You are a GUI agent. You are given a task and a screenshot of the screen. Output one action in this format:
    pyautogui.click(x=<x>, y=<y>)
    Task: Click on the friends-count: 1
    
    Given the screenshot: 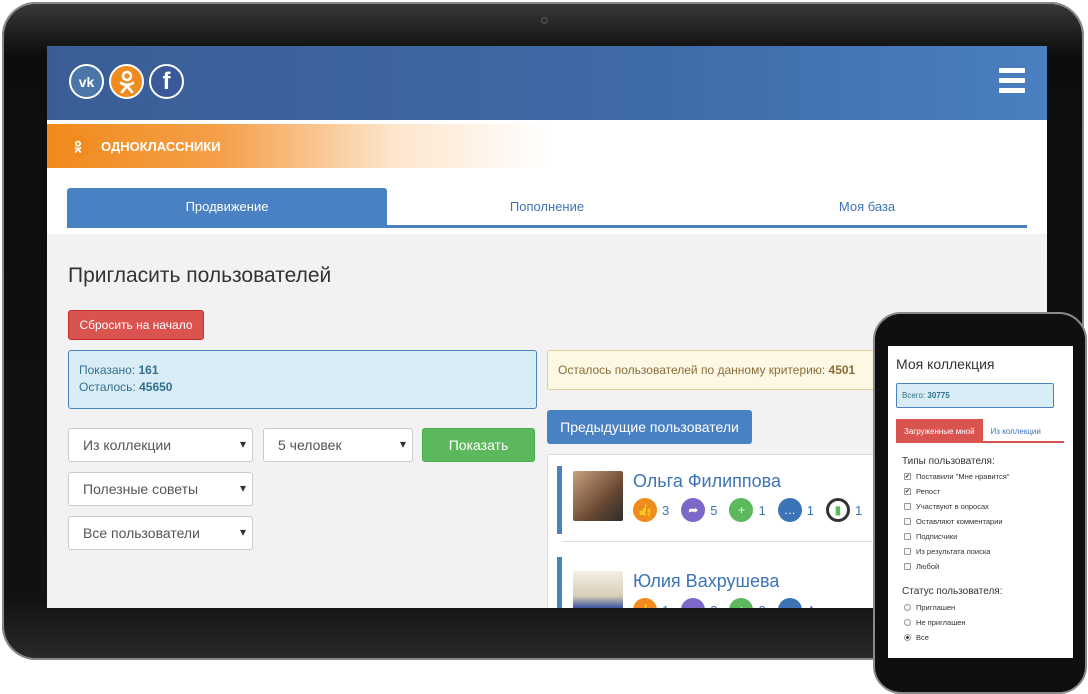 What is the action you would take?
    pyautogui.click(x=762, y=510)
    